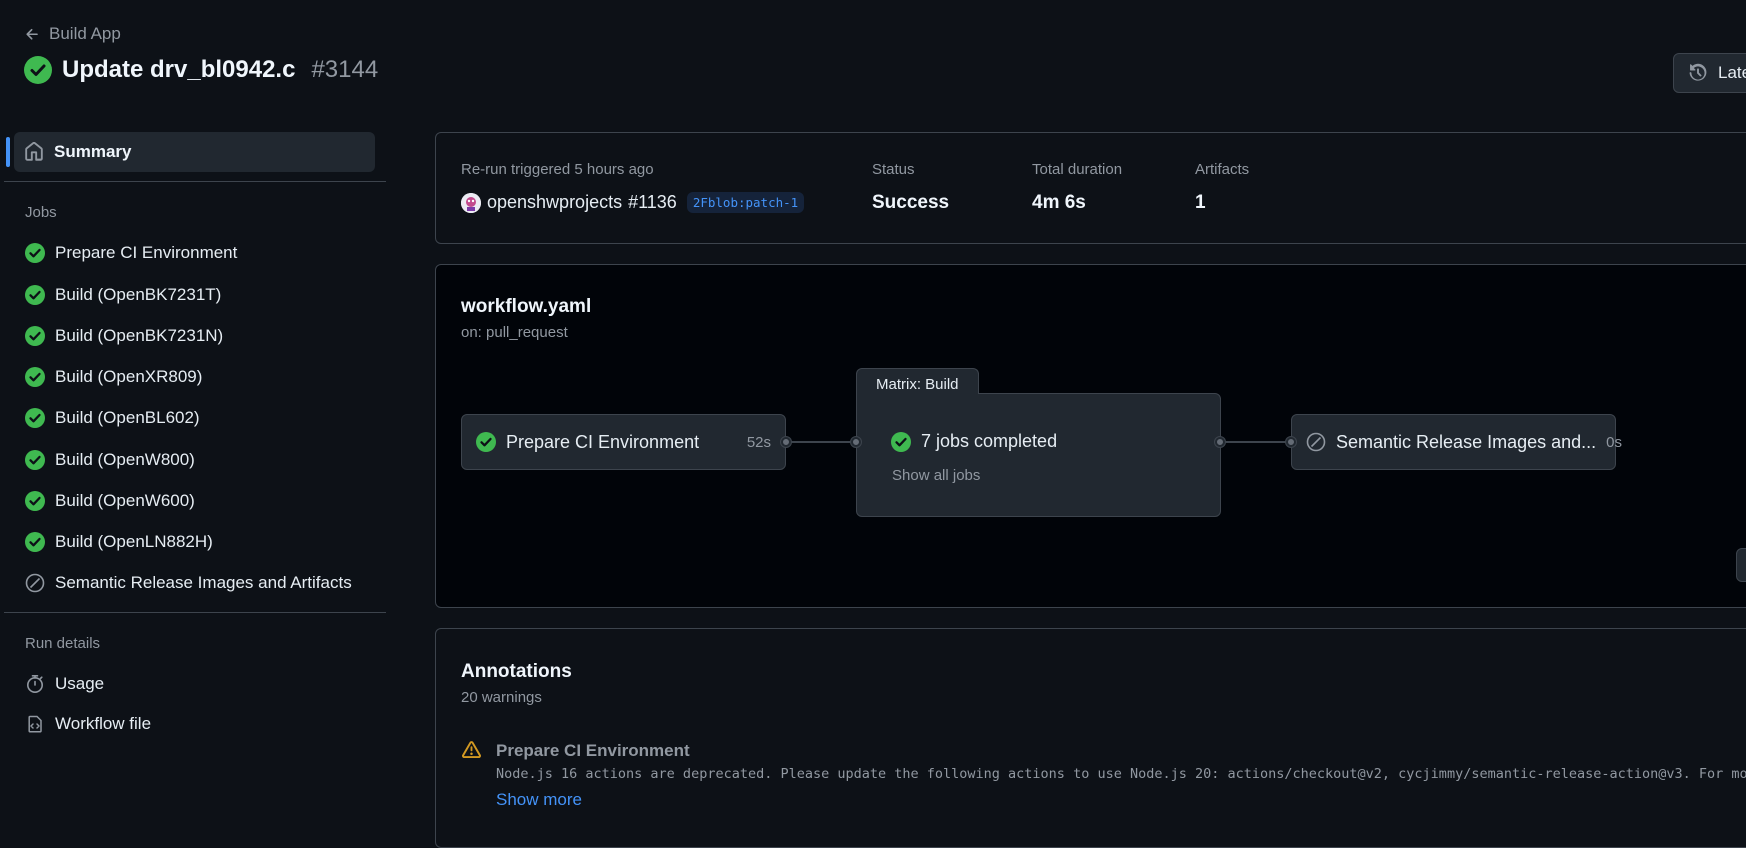  I want to click on duration-label: Total duration, so click(1077, 169).